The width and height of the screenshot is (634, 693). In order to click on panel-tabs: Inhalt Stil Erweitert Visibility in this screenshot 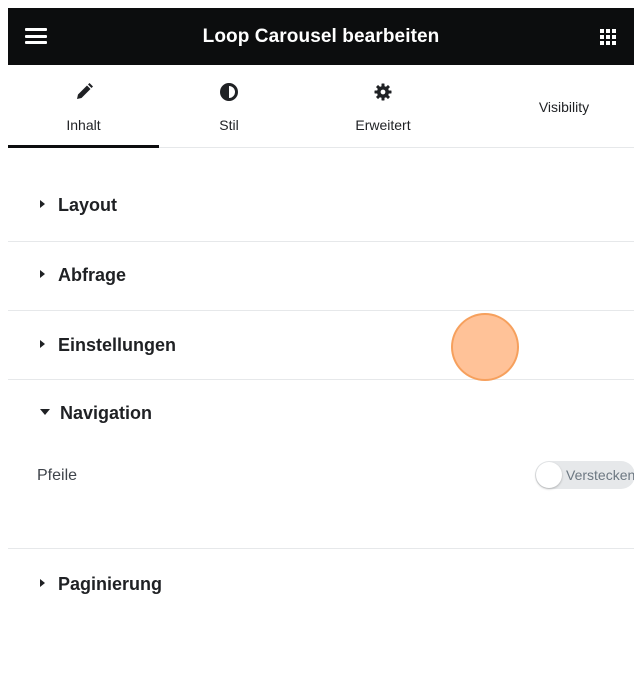, I will do `click(321, 106)`.